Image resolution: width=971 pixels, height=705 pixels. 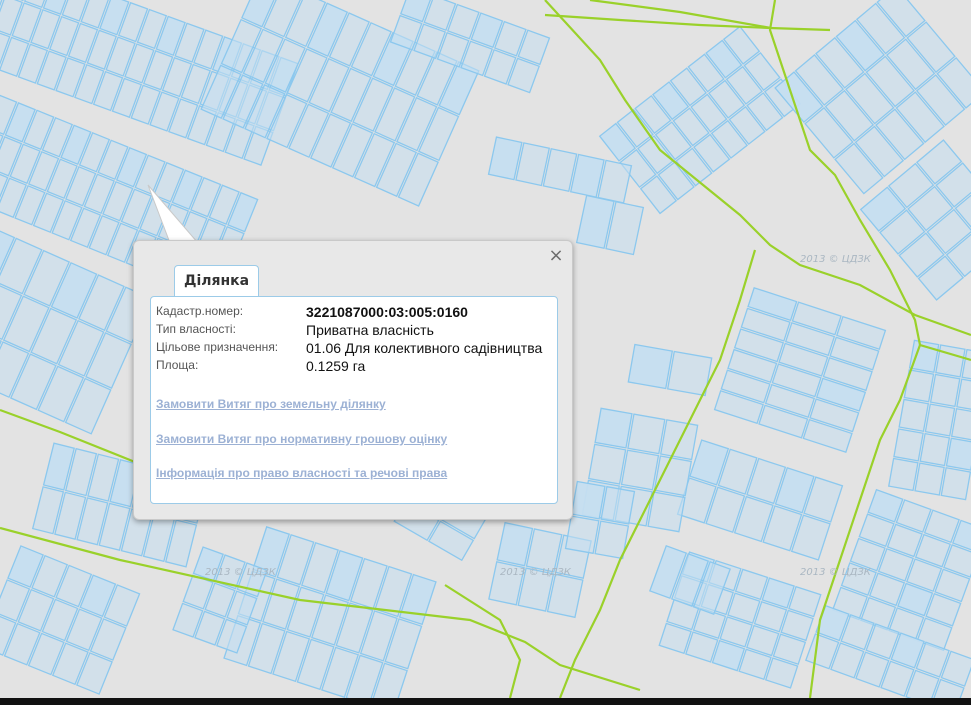 I want to click on order-land-extract-link: Замовити Витяг про земельну ділянку, so click(x=271, y=404).